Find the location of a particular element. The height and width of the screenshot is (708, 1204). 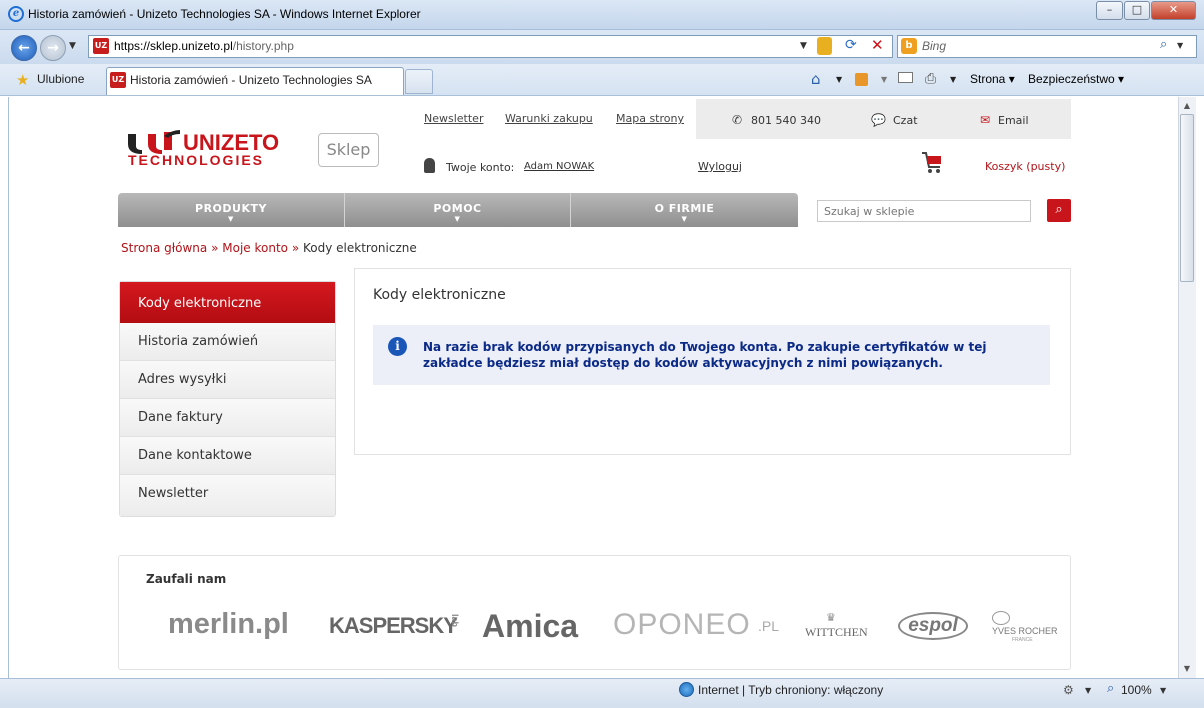

menu-item-products: PRODUKTY ▼ is located at coordinates (231, 210).